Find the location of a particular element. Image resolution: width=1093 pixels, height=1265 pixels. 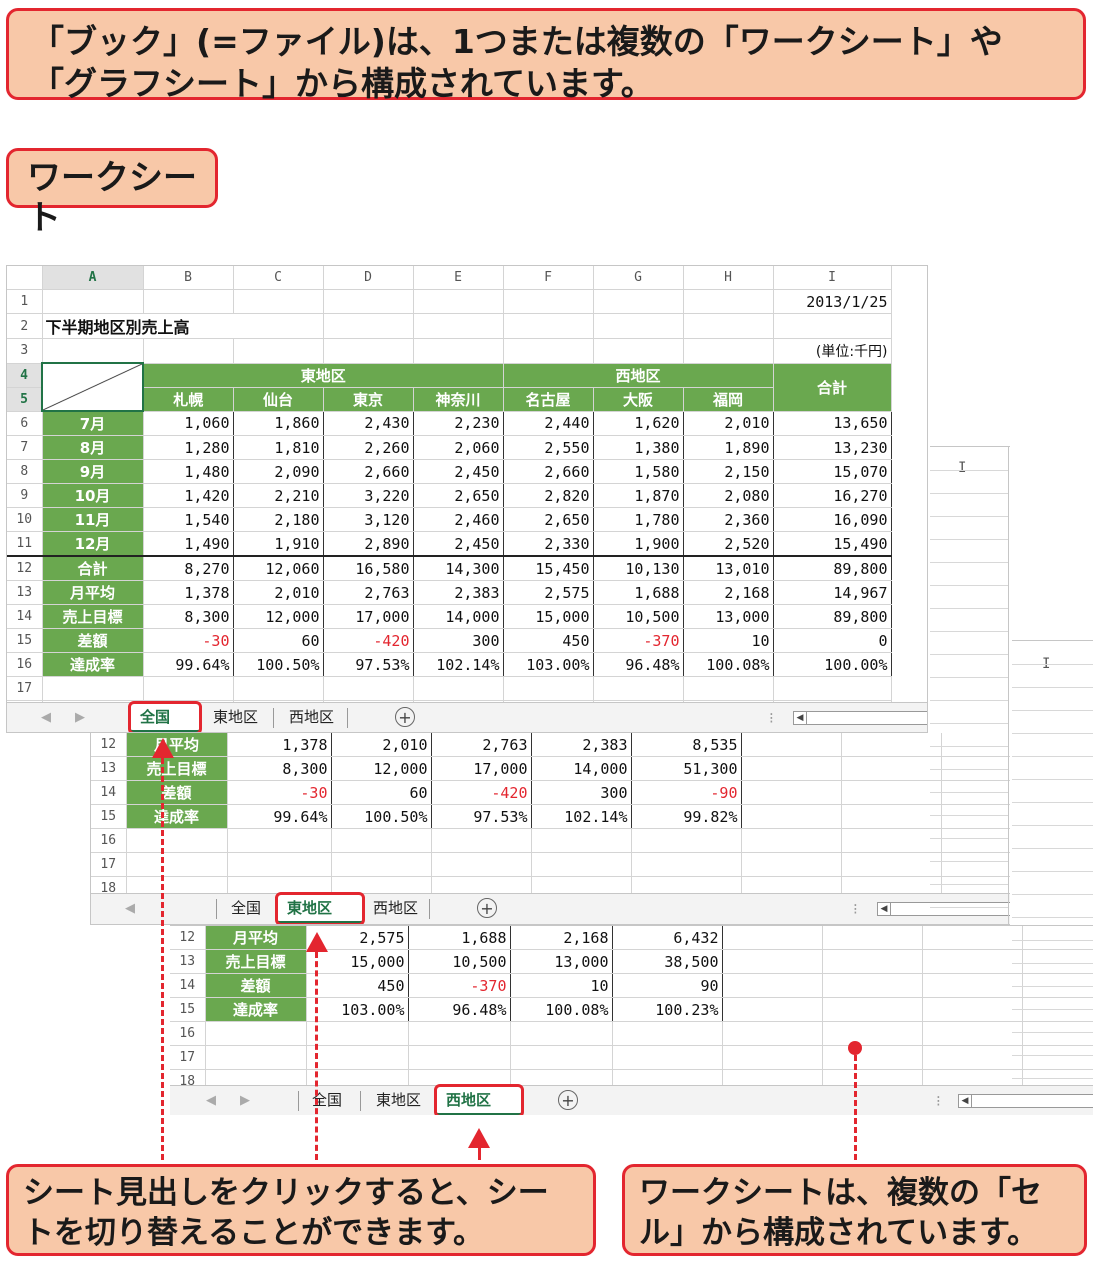

row-label: 差額 is located at coordinates (177, 792).